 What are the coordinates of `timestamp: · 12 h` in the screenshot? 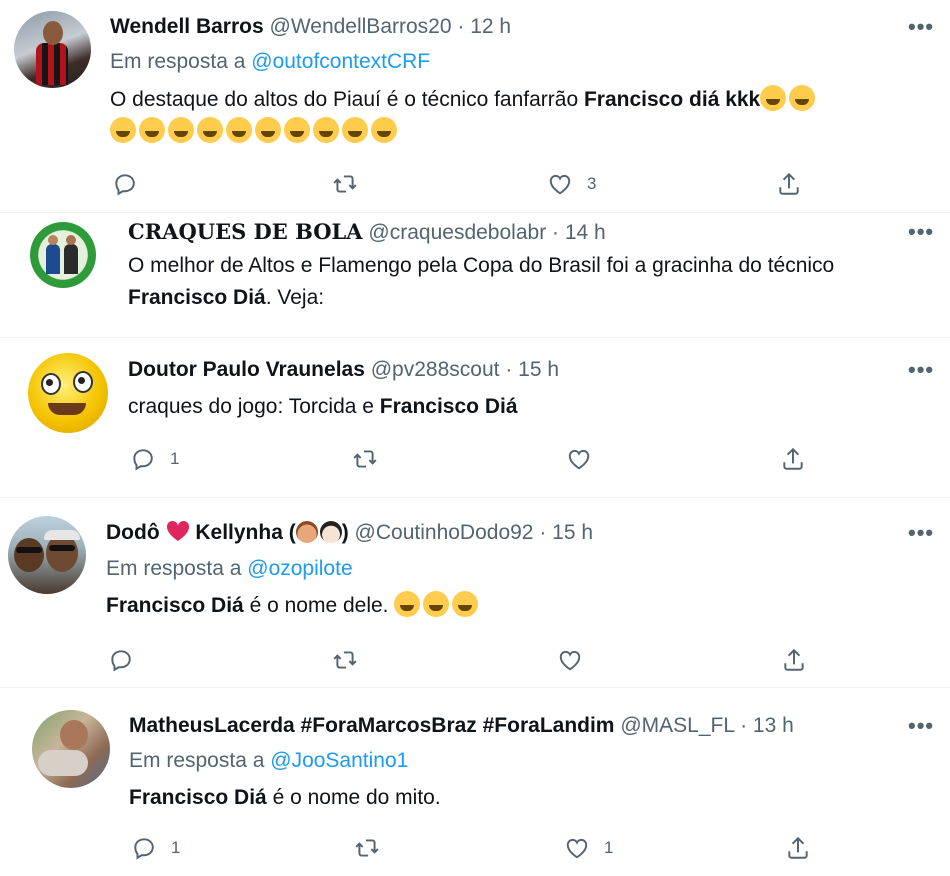 It's located at (484, 26).